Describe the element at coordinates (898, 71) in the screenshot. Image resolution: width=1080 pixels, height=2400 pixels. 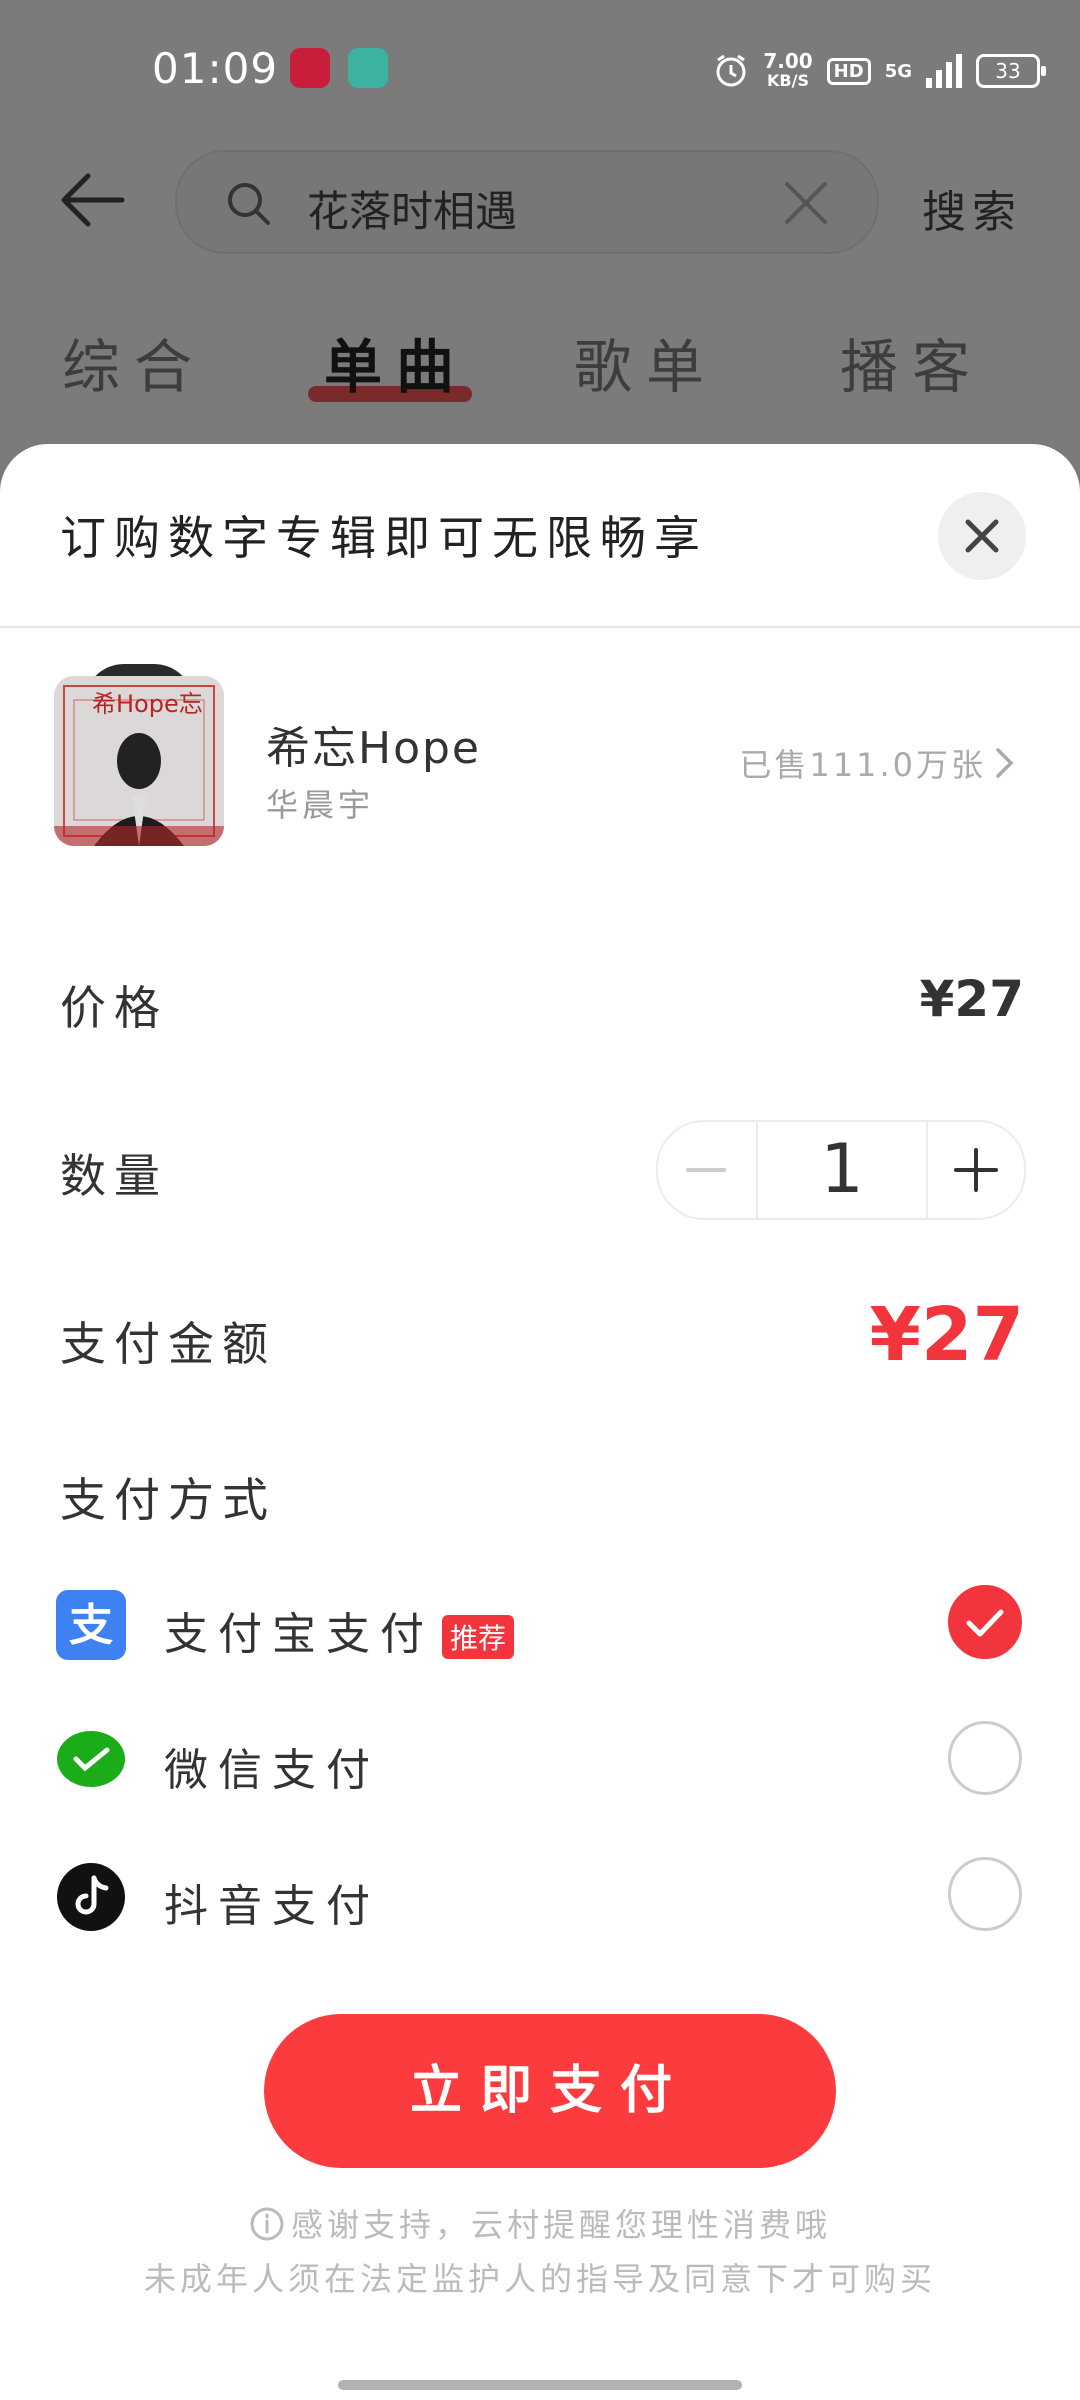
I see `network-type: 5G` at that location.